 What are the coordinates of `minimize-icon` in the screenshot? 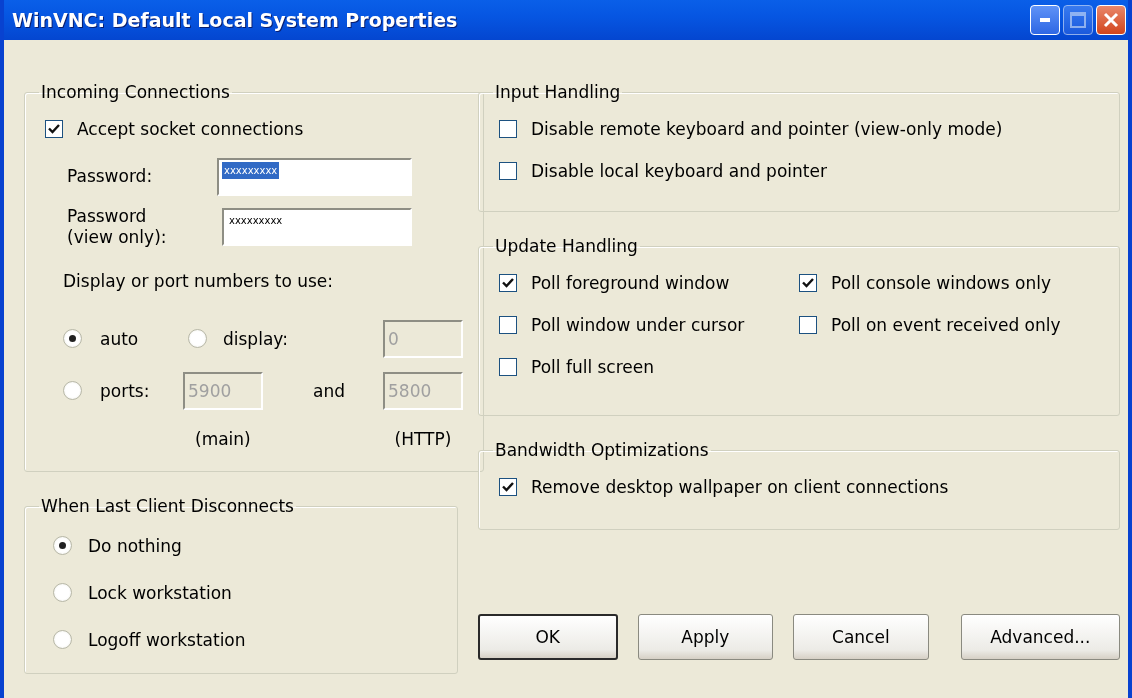 It's located at (1045, 20).